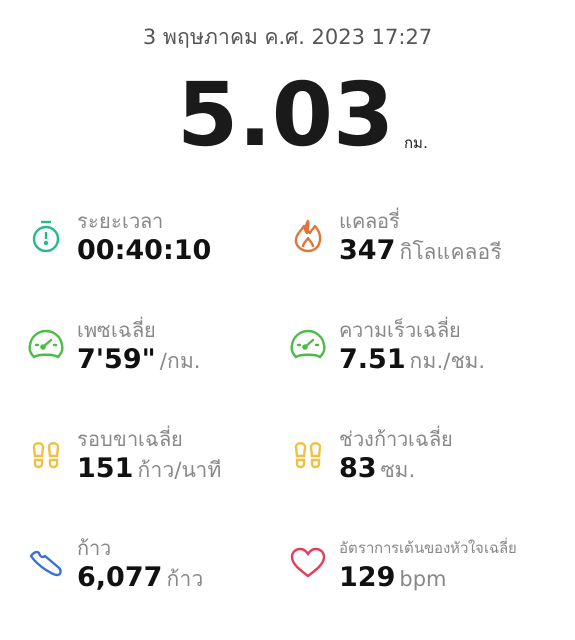 The height and width of the screenshot is (640, 575). I want to click on stopwatch-icon, so click(46, 236).